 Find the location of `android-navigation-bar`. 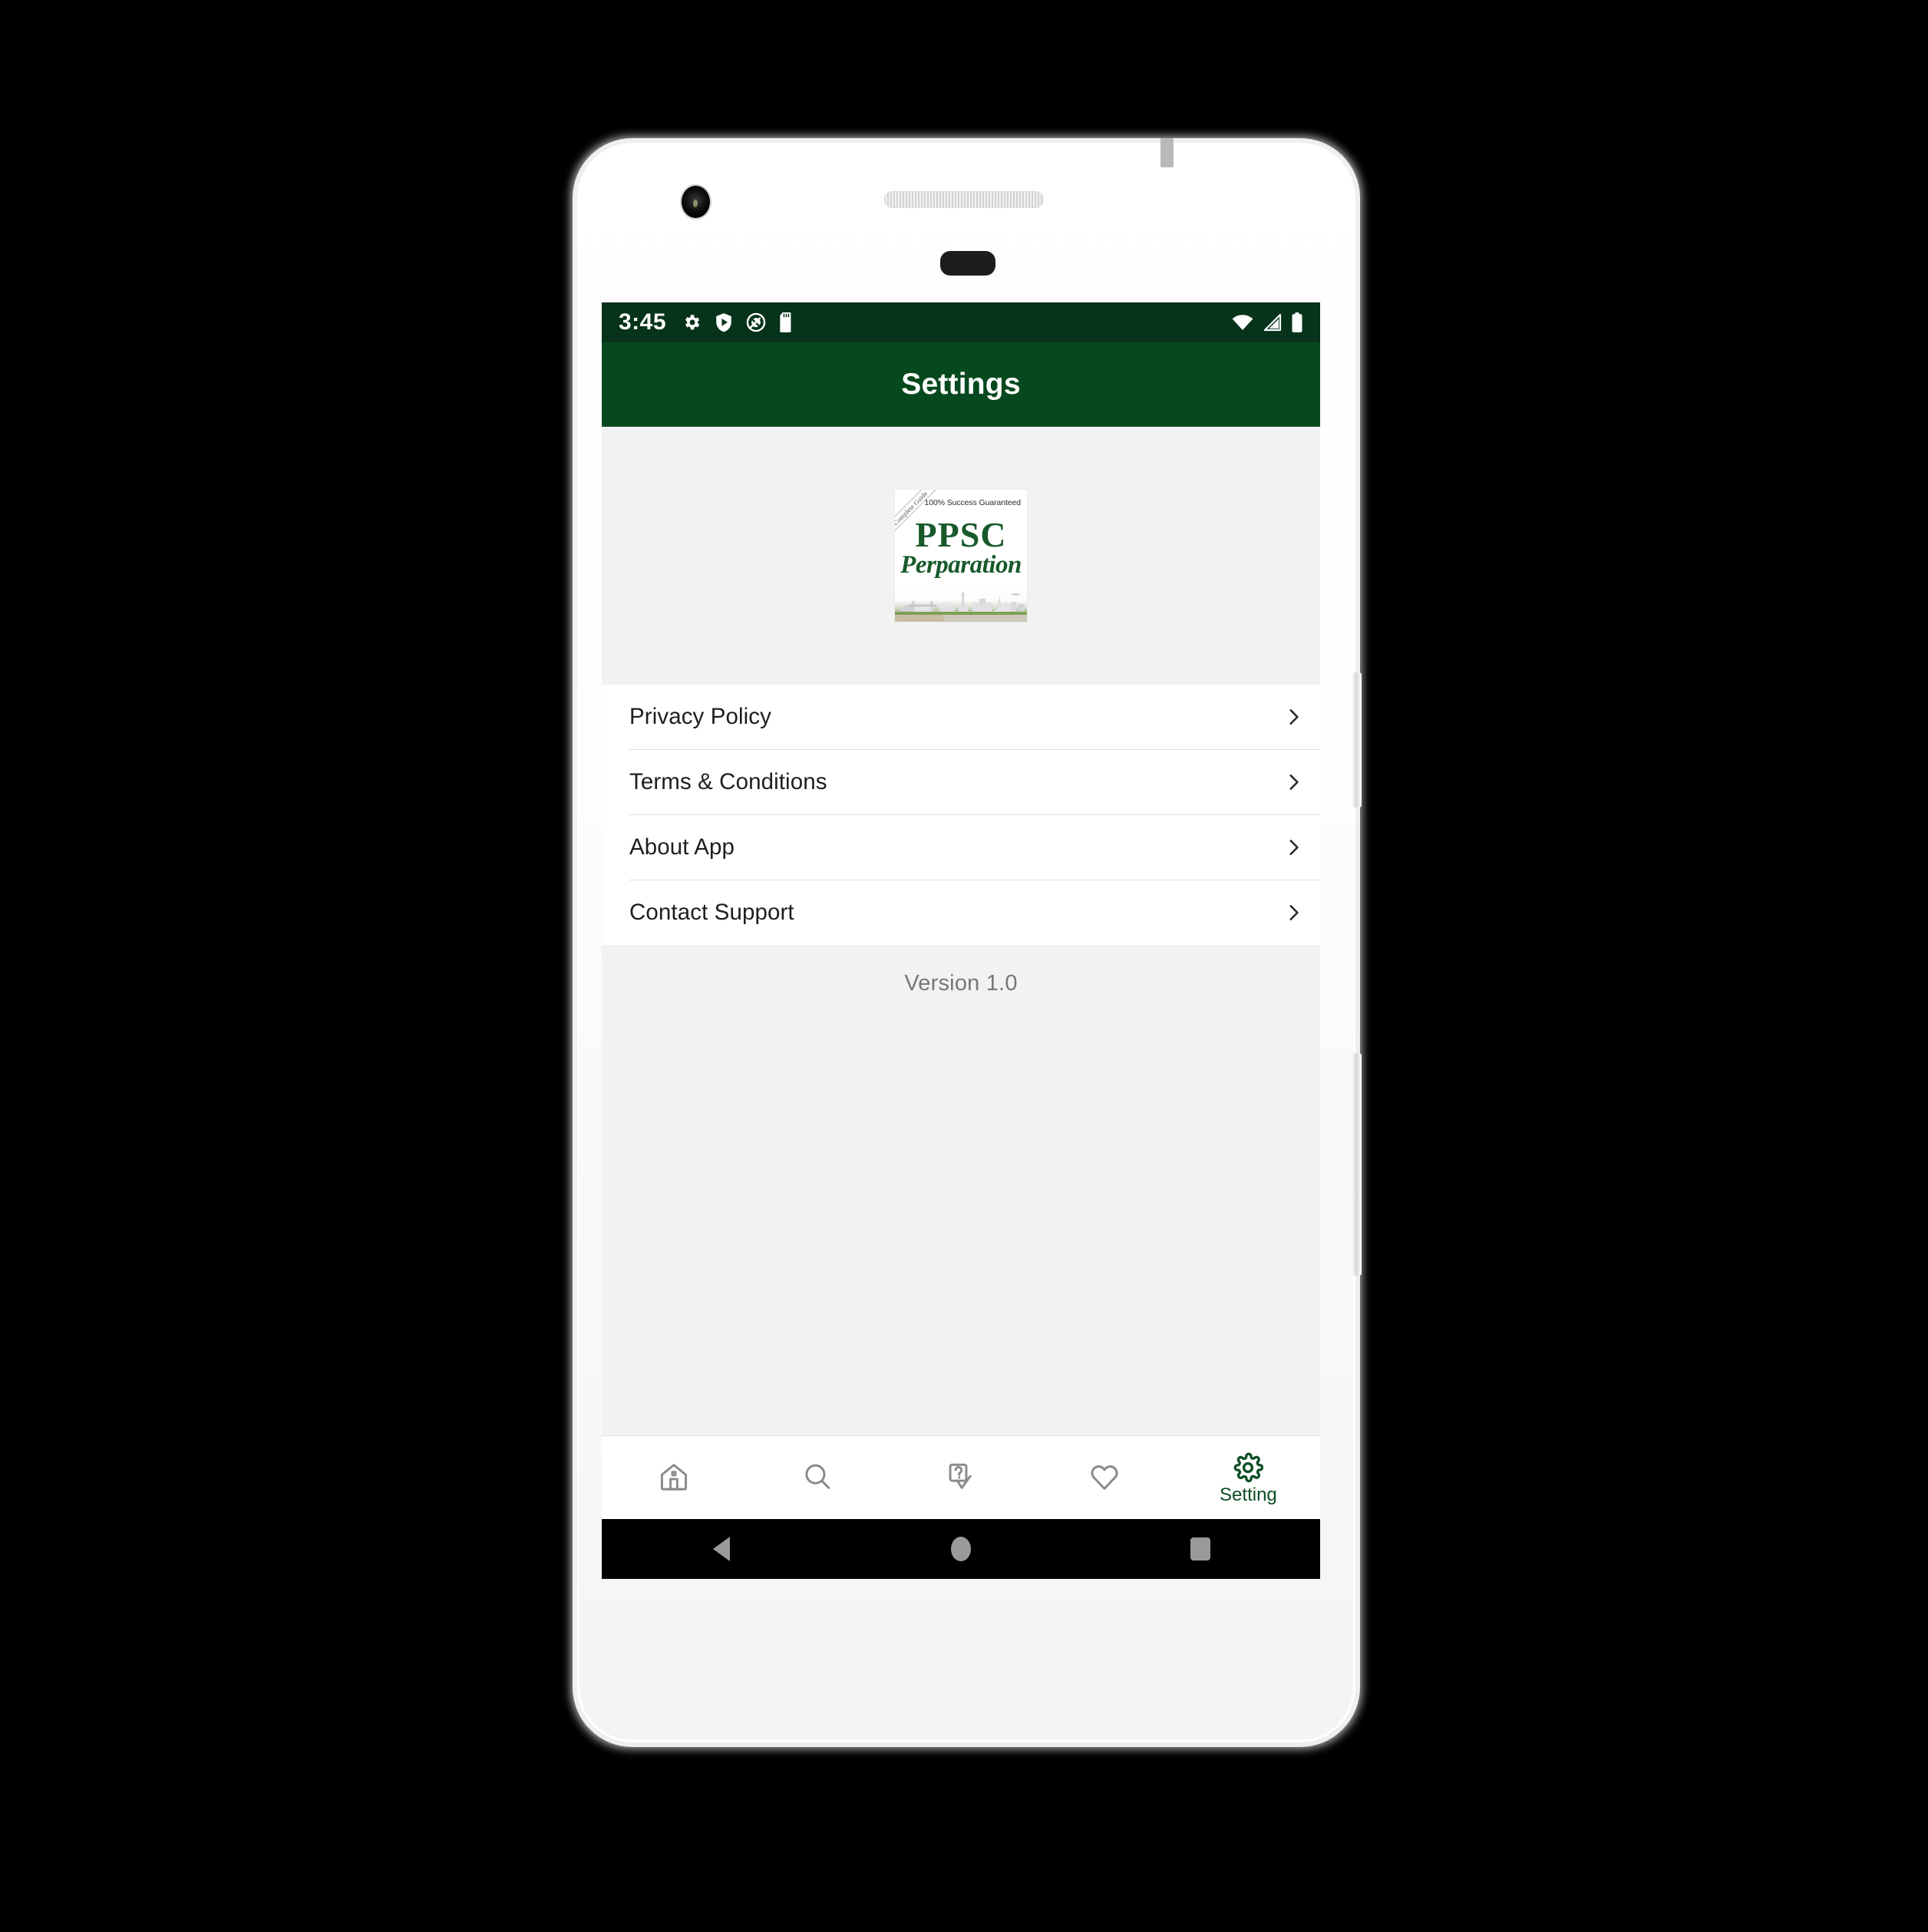

android-navigation-bar is located at coordinates (961, 1549).